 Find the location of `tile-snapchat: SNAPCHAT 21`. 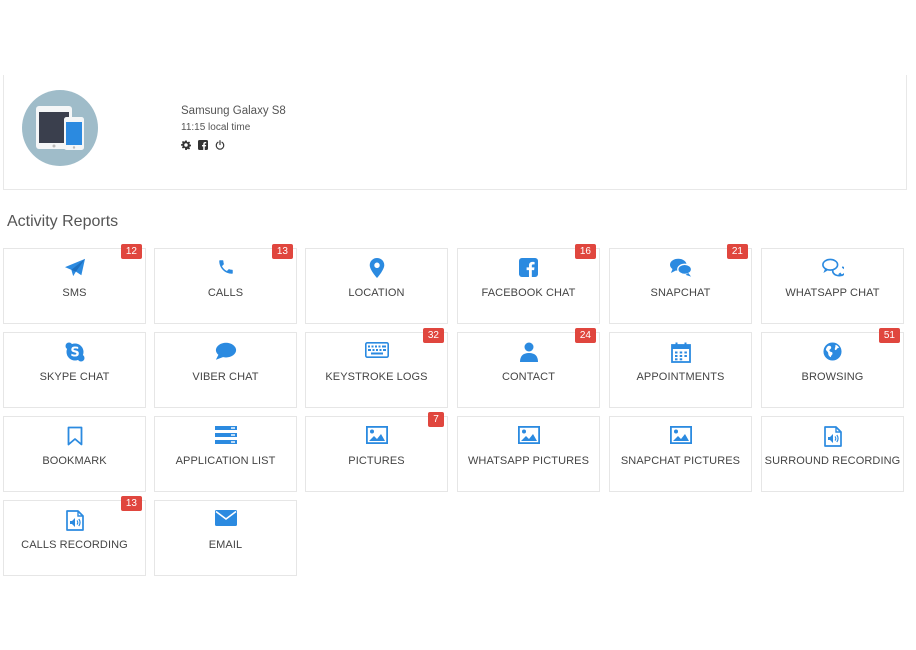

tile-snapchat: SNAPCHAT 21 is located at coordinates (680, 284).